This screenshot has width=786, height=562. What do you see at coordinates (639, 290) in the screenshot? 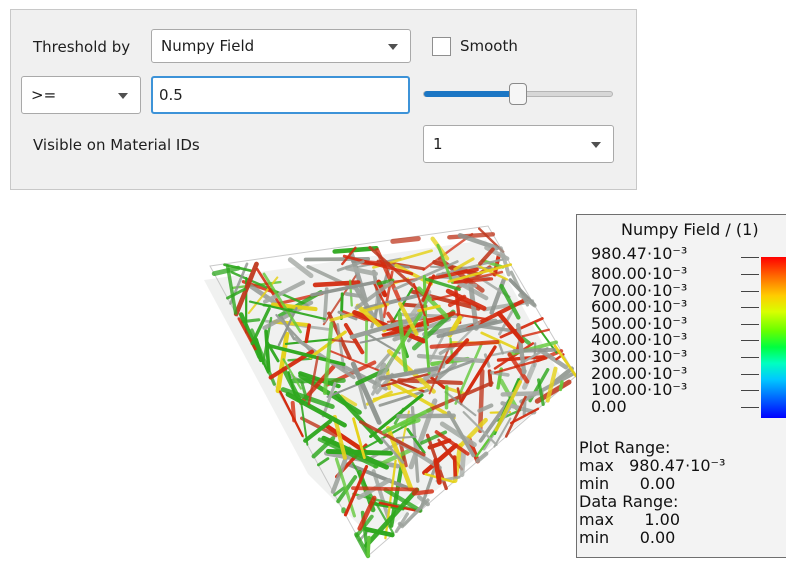
I see `legend-tick-label: 700.00·10⁻³` at bounding box center [639, 290].